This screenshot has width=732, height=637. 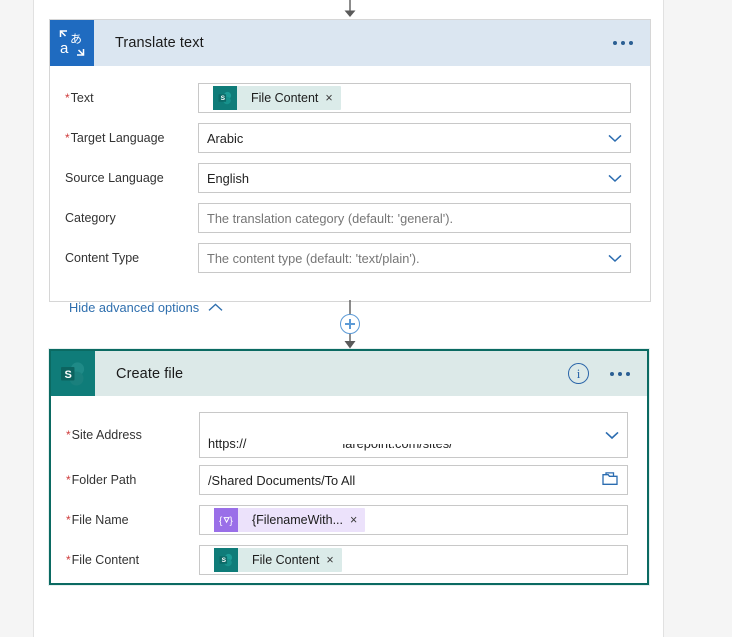 I want to click on field-row-folder-path: *Folder Path /Shared Documents/To All, so click(x=349, y=480).